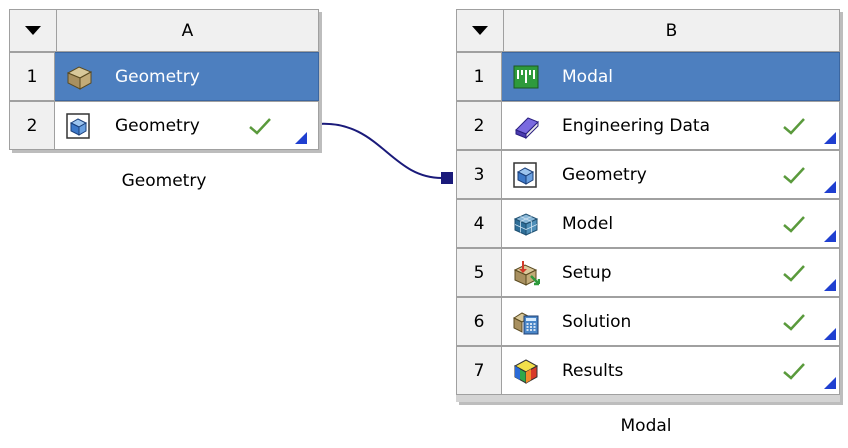  What do you see at coordinates (164, 30) in the screenshot?
I see `system-a-header: A` at bounding box center [164, 30].